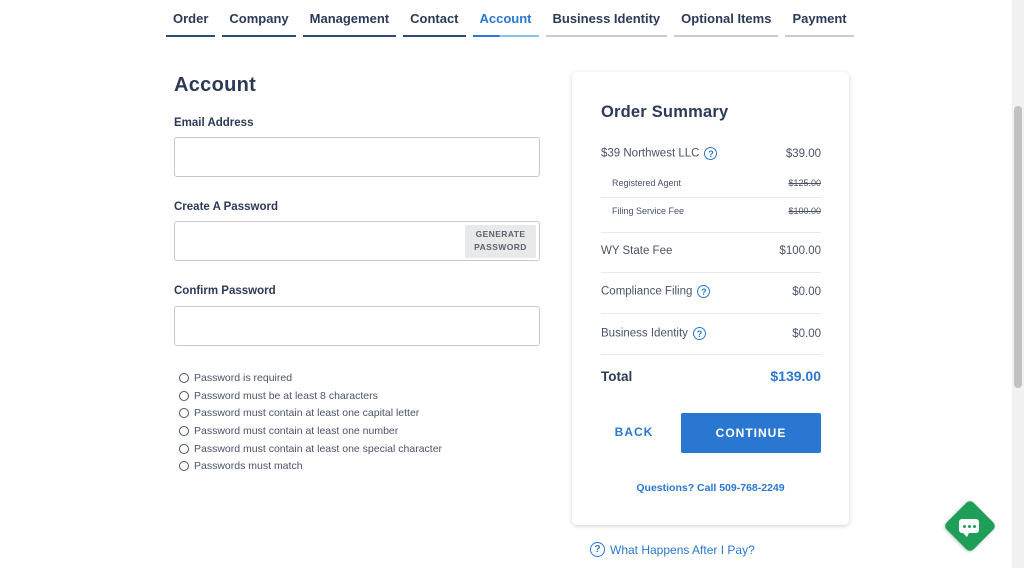 This screenshot has height=568, width=1024. Describe the element at coordinates (225, 291) in the screenshot. I see `confirm-password-label: Confirm Password` at that location.